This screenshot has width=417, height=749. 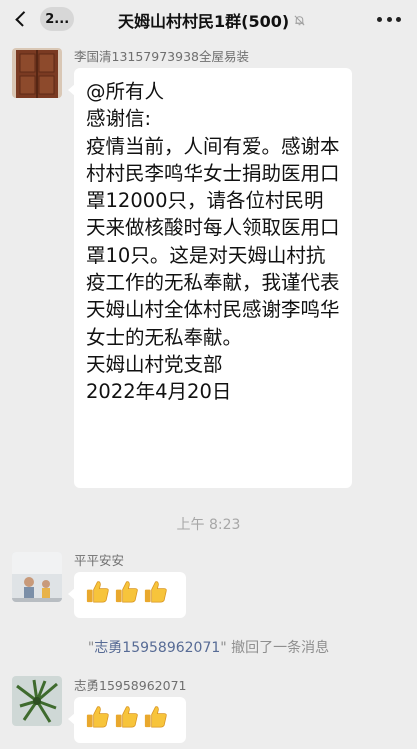 I want to click on more-options-button, so click(x=389, y=19).